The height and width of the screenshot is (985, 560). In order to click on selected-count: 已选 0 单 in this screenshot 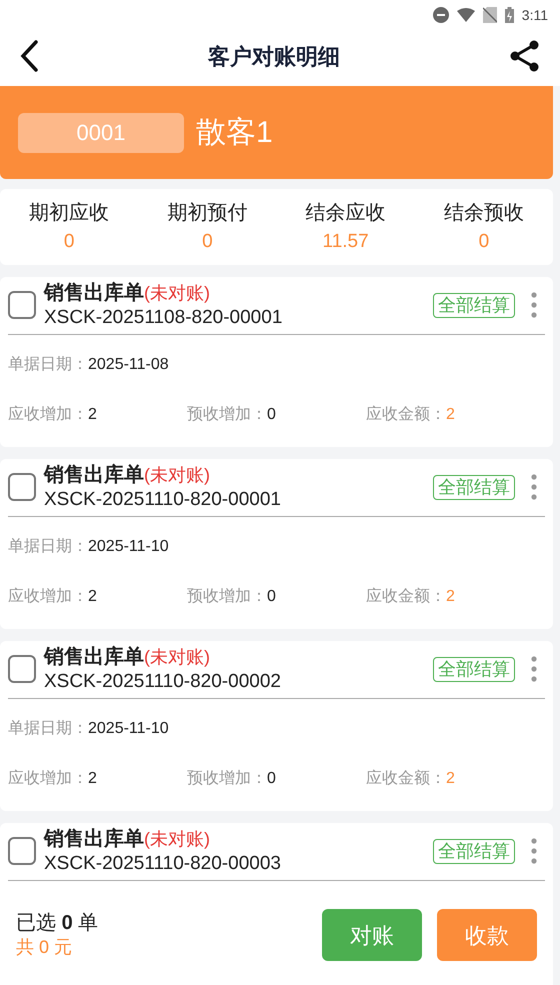, I will do `click(58, 923)`.